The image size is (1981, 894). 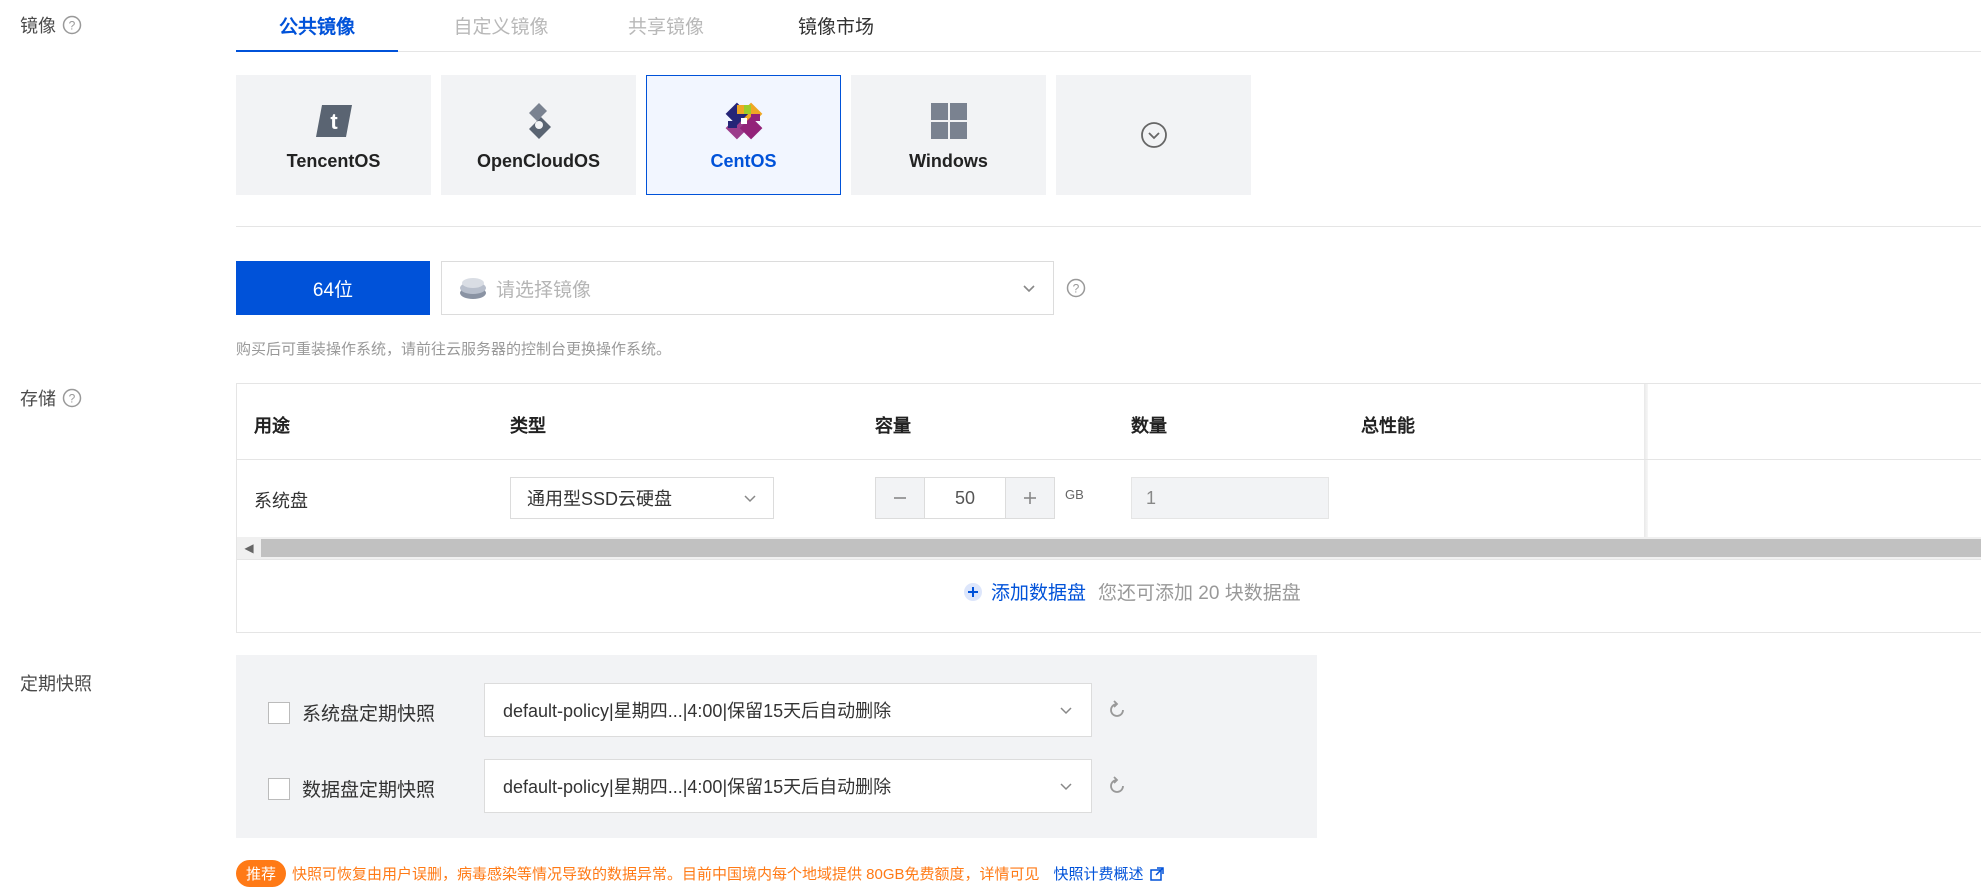 I want to click on architecture-64bit-button: 64位, so click(x=333, y=288).